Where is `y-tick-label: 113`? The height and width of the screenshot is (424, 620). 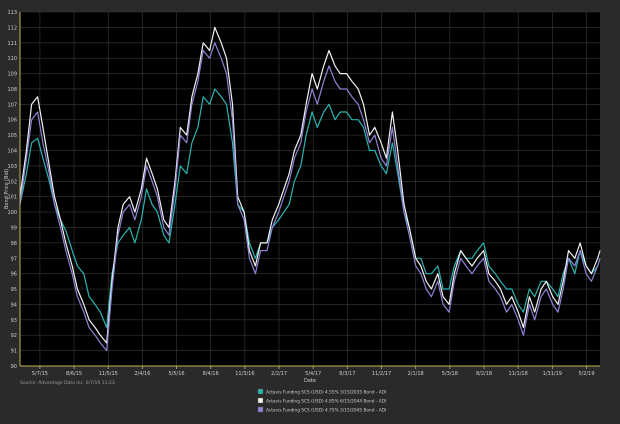 y-tick-label: 113 is located at coordinates (12, 13).